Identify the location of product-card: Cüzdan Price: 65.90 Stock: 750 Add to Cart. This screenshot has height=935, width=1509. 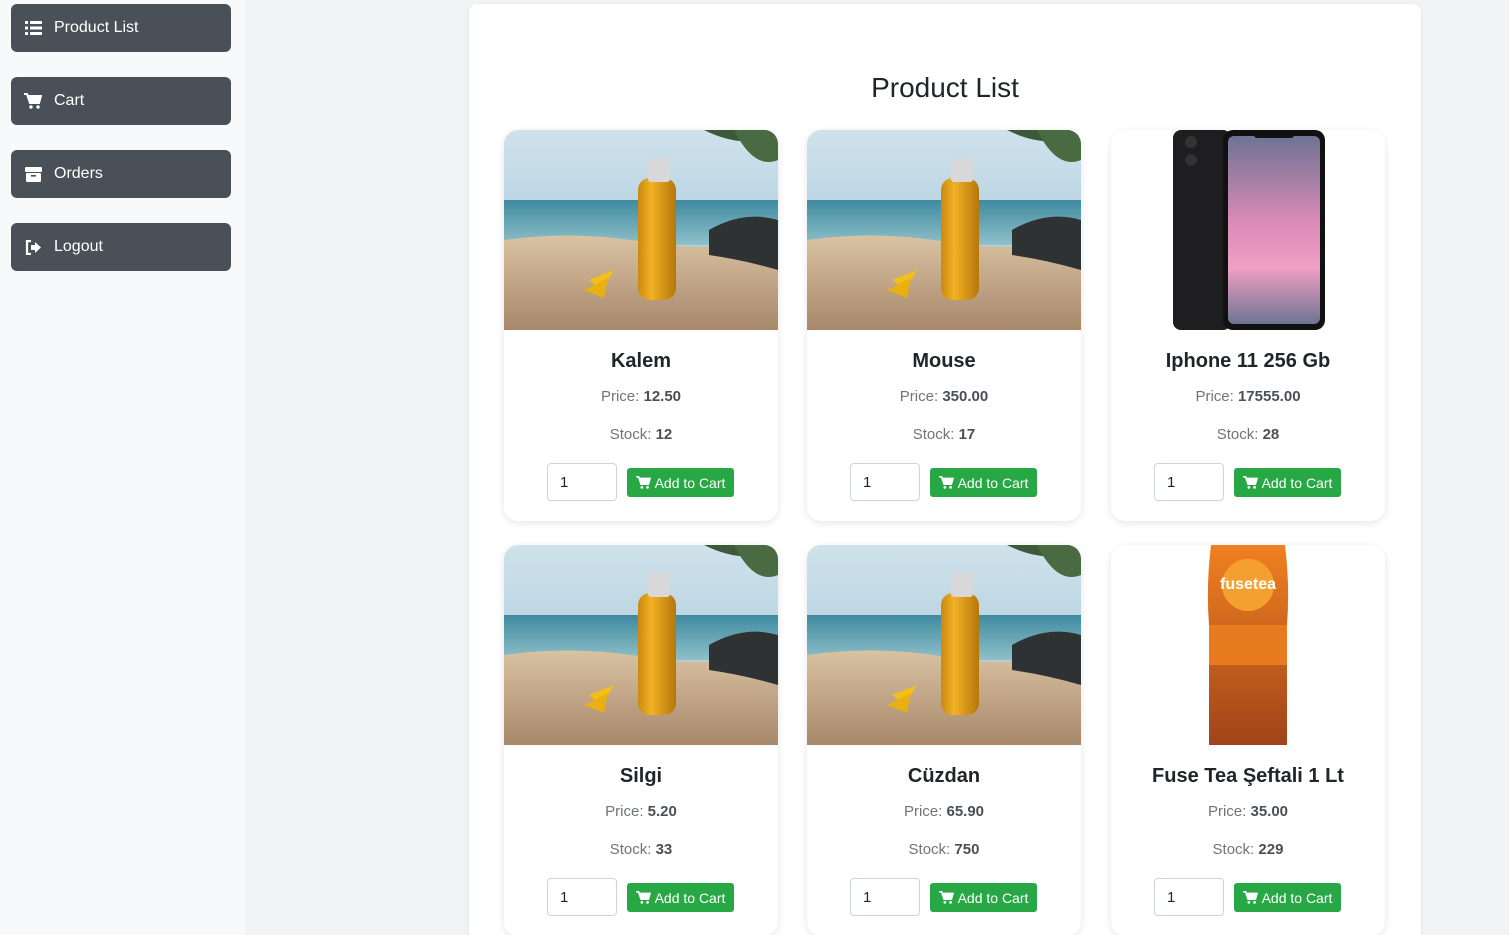
(944, 740).